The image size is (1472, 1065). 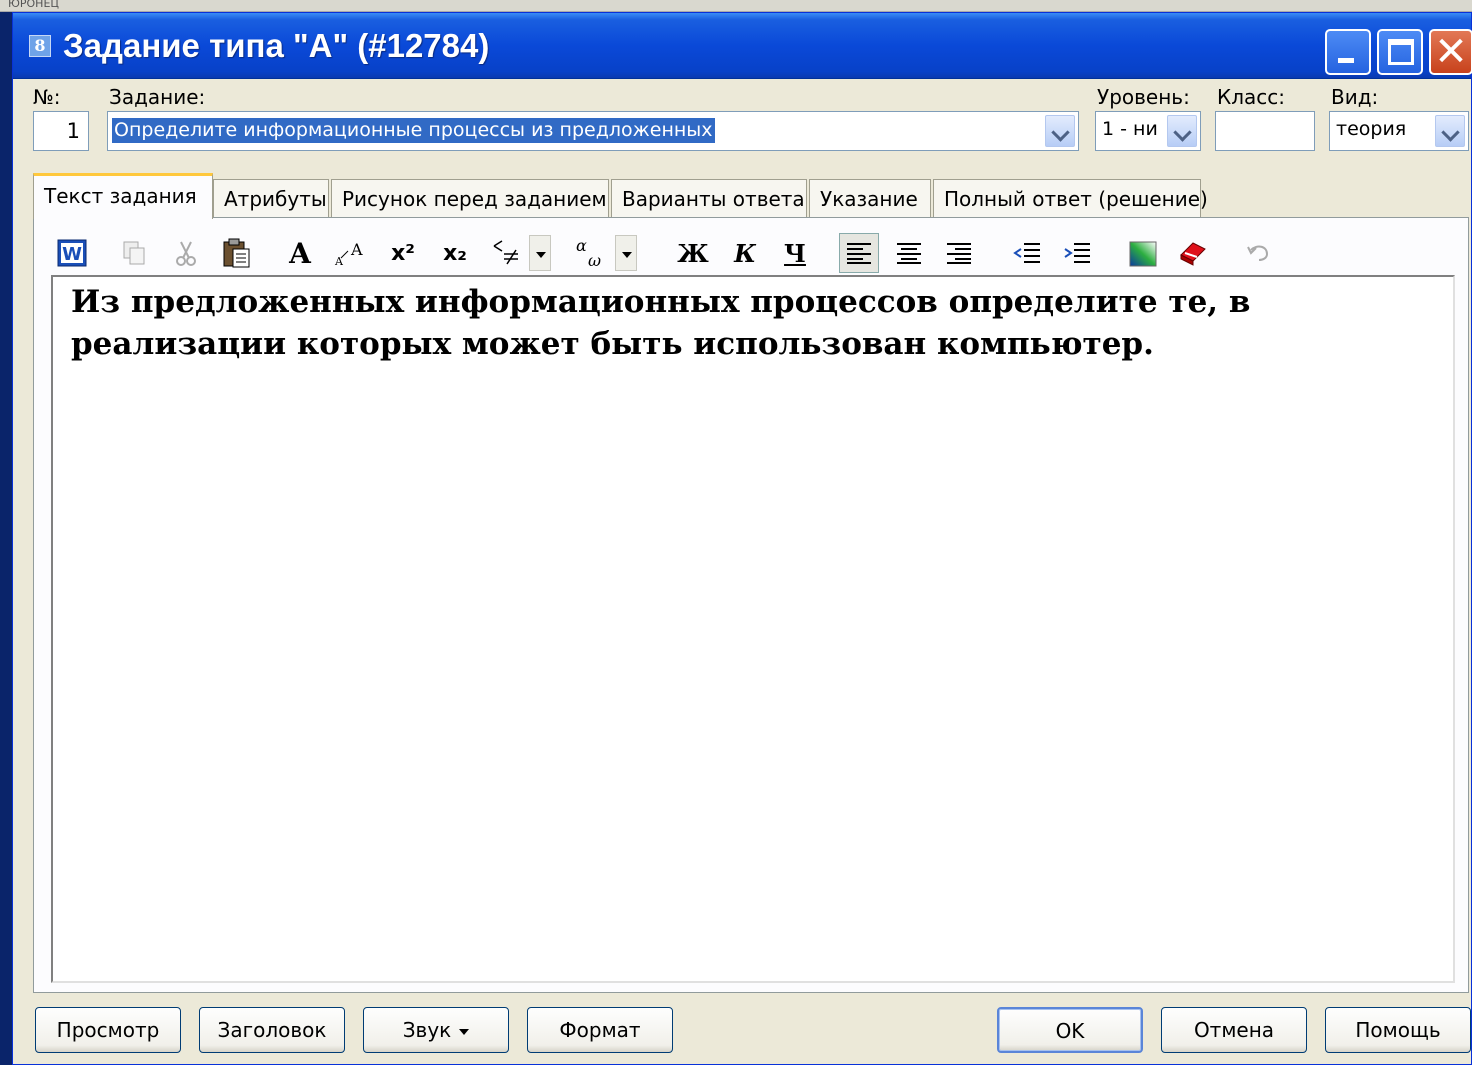 What do you see at coordinates (581, 246) in the screenshot?
I see `svg-text: α` at bounding box center [581, 246].